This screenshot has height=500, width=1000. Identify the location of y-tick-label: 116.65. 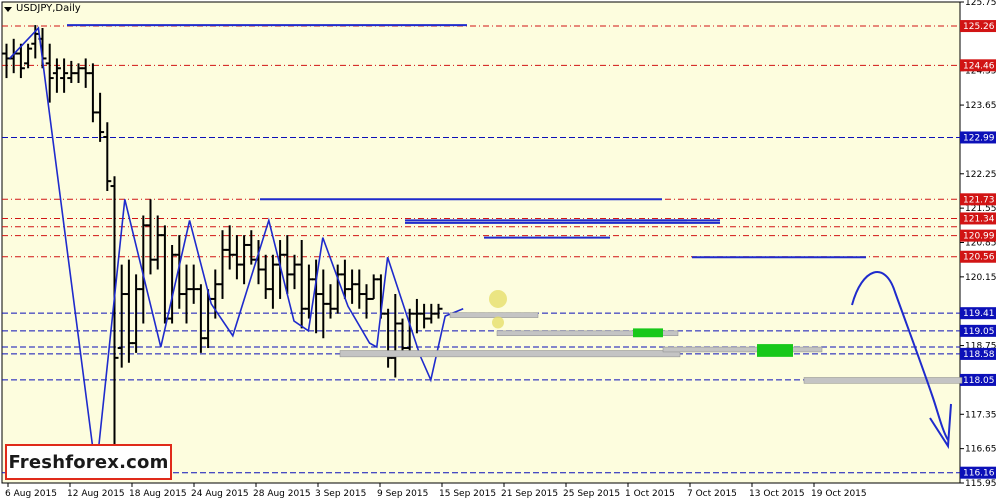
(981, 450).